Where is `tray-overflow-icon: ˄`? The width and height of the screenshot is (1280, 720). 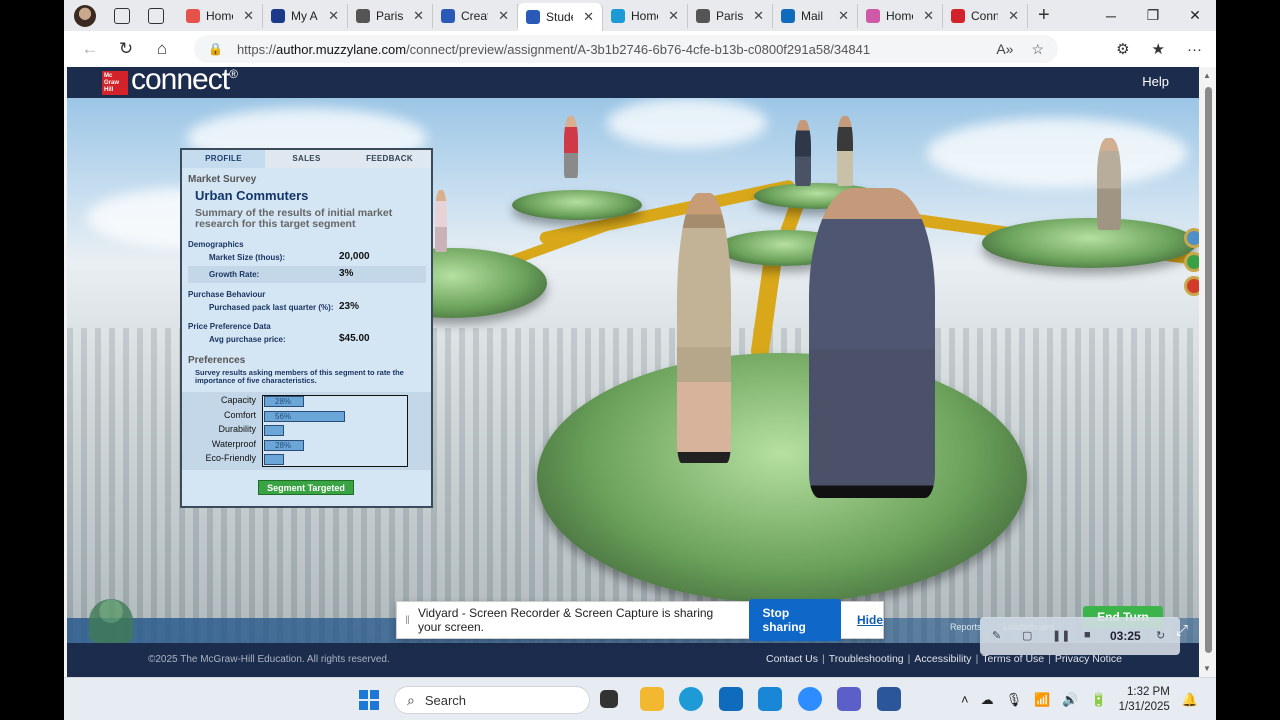 tray-overflow-icon: ˄ is located at coordinates (965, 699).